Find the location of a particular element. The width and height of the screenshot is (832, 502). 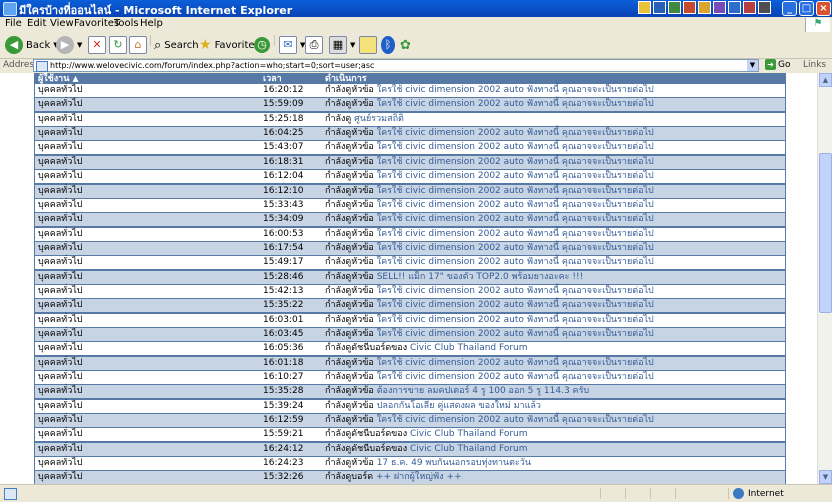

close-button: × is located at coordinates (823, 8).